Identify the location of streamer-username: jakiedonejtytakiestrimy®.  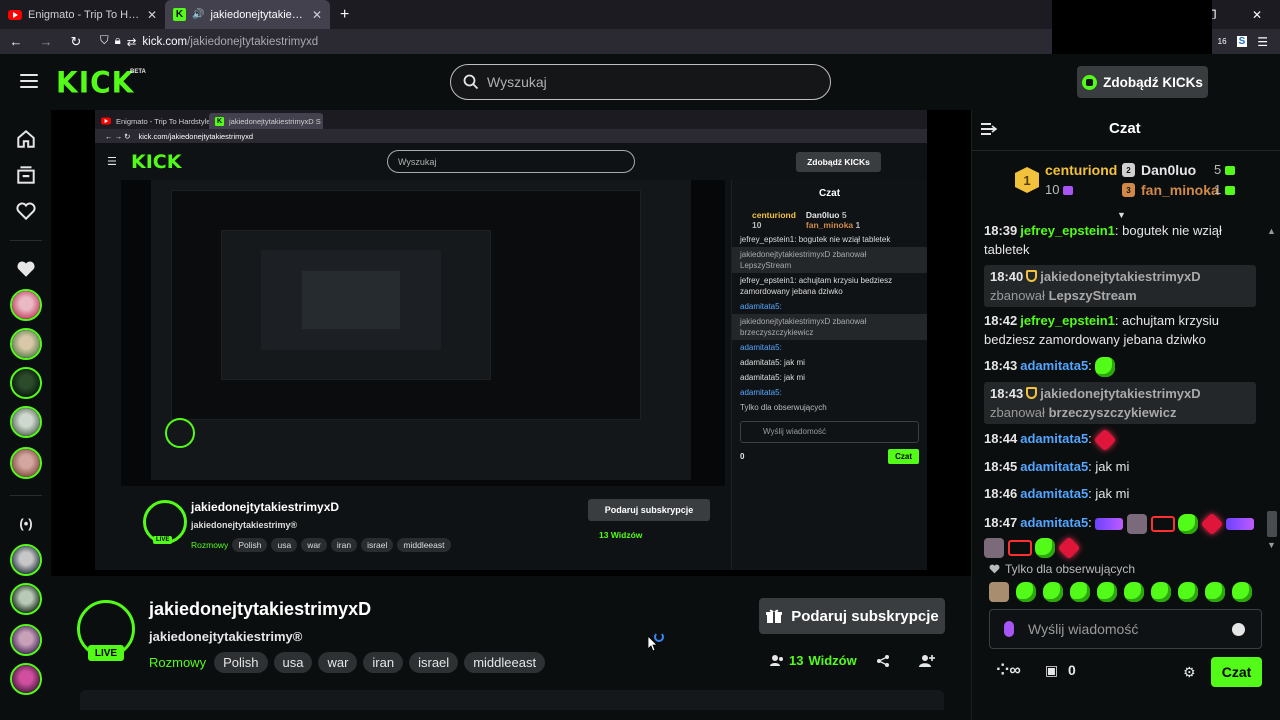
(225, 636).